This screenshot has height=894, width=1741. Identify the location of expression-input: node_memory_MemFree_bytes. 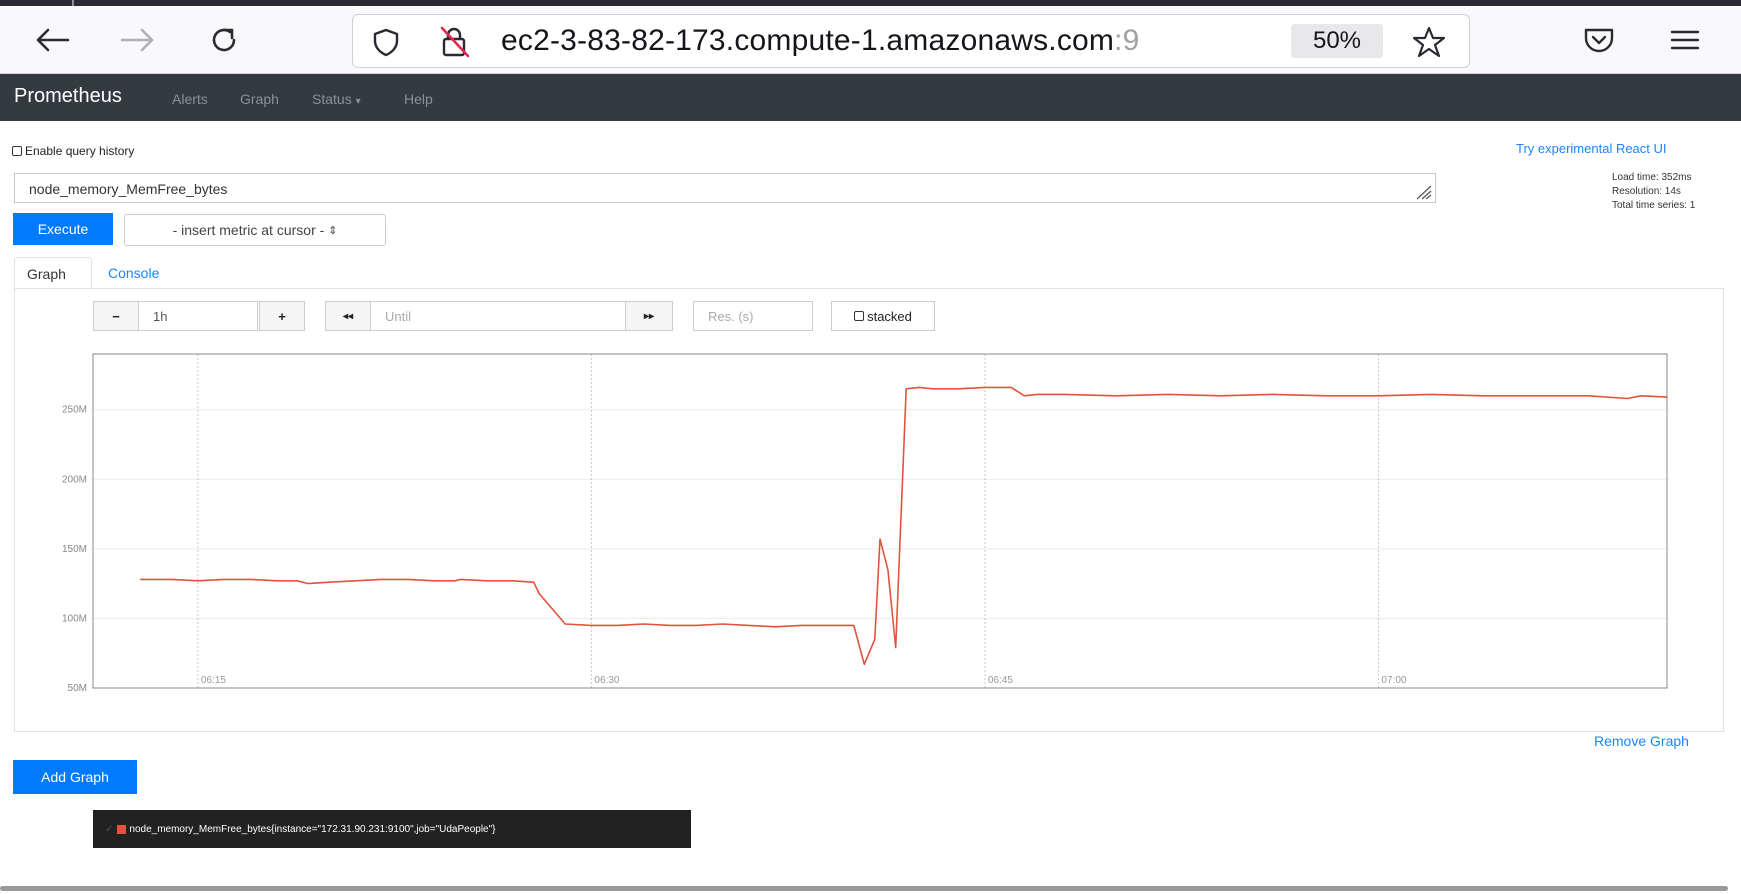
(725, 188).